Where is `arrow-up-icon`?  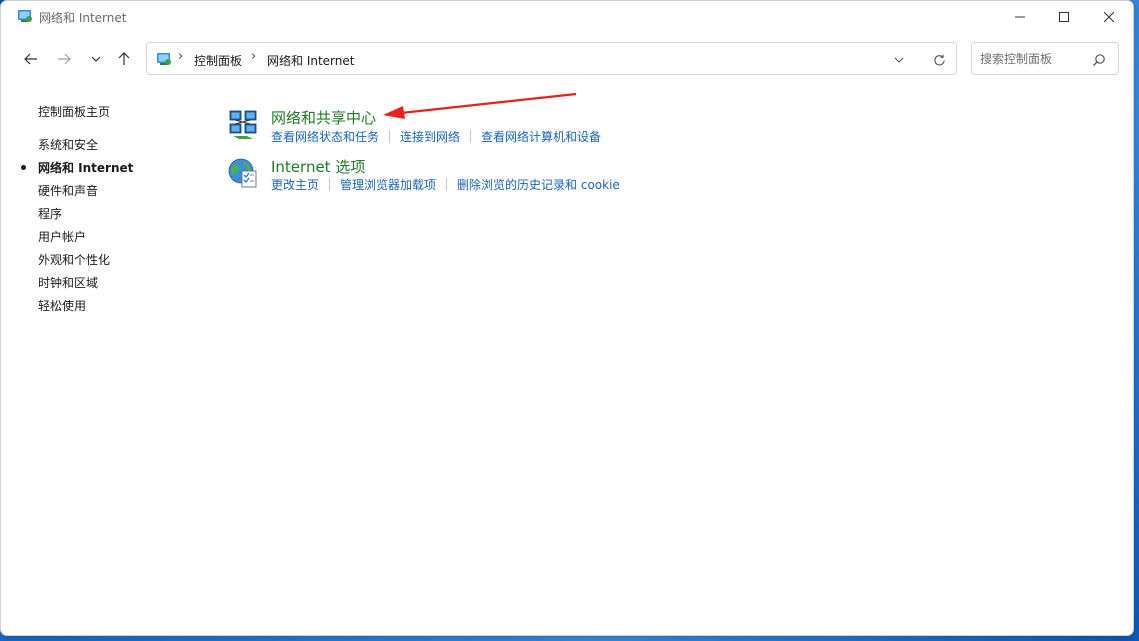
arrow-up-icon is located at coordinates (124, 58).